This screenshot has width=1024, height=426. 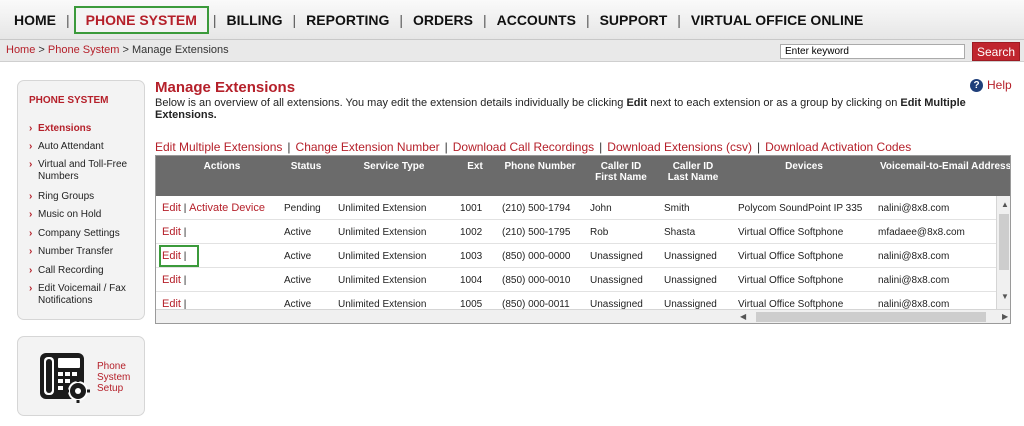 I want to click on vertical-scrollbar: ▲ ▼, so click(x=1003, y=252).